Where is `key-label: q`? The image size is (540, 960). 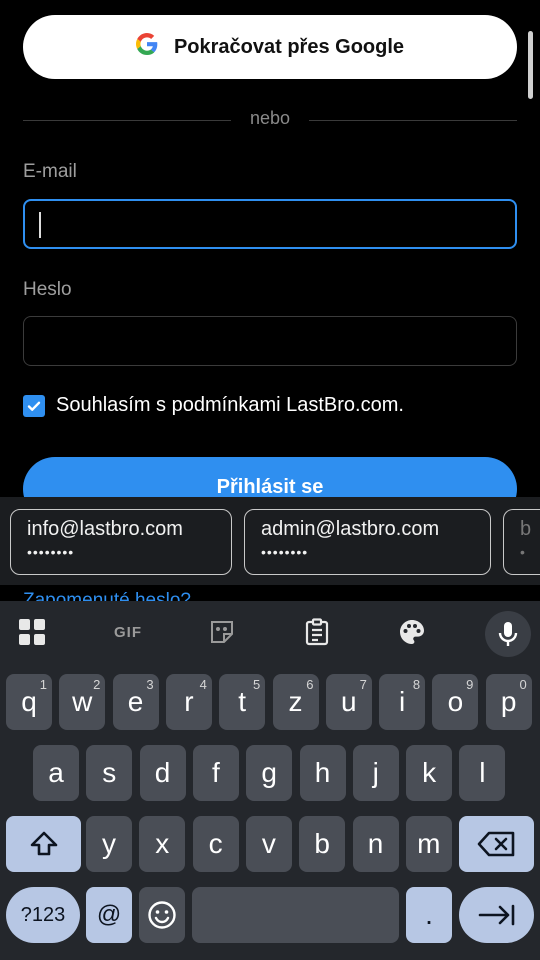
key-label: q is located at coordinates (29, 701).